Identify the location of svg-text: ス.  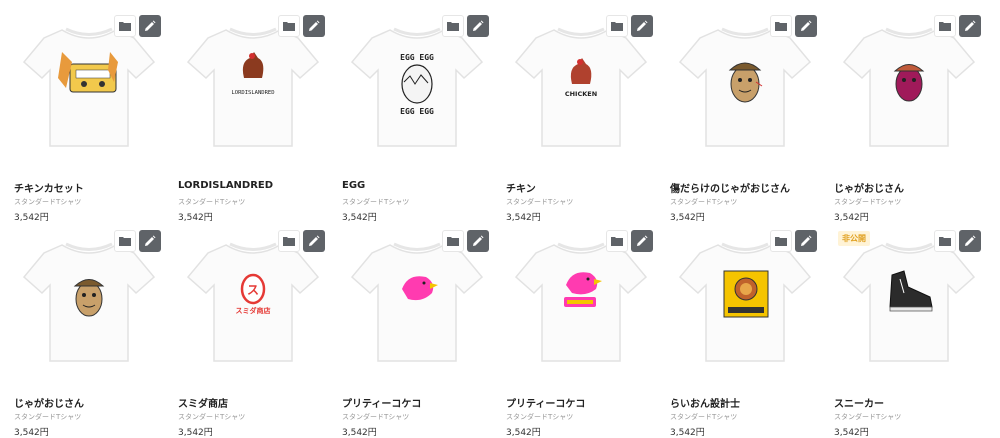
(253, 290).